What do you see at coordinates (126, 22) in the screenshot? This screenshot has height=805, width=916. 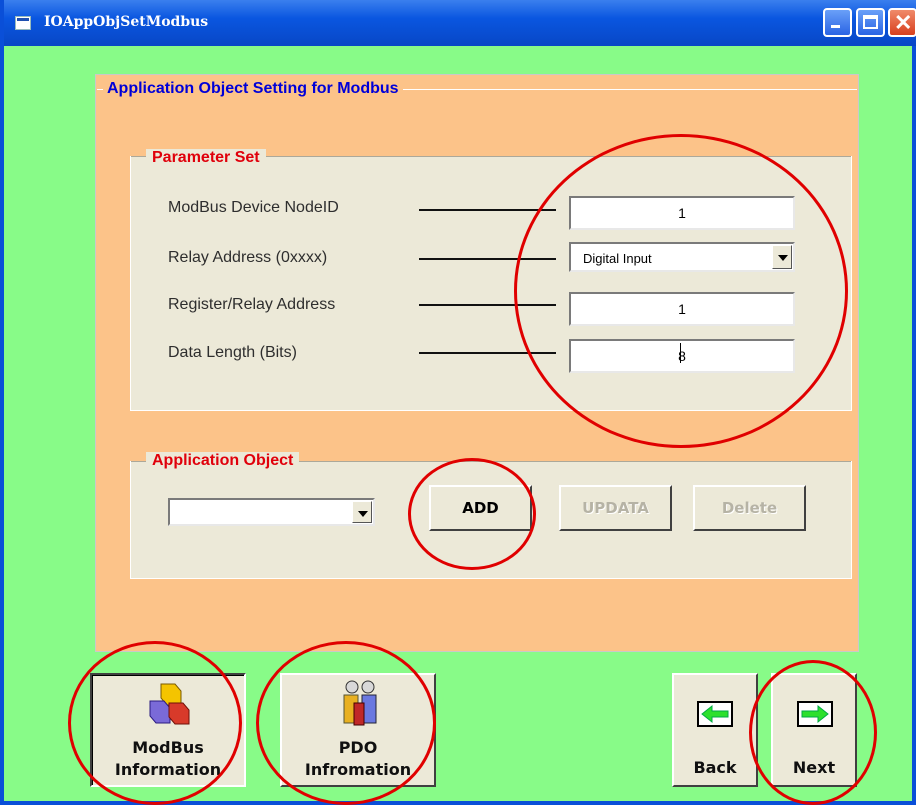 I see `window-title: IOAppObjSetModbus` at bounding box center [126, 22].